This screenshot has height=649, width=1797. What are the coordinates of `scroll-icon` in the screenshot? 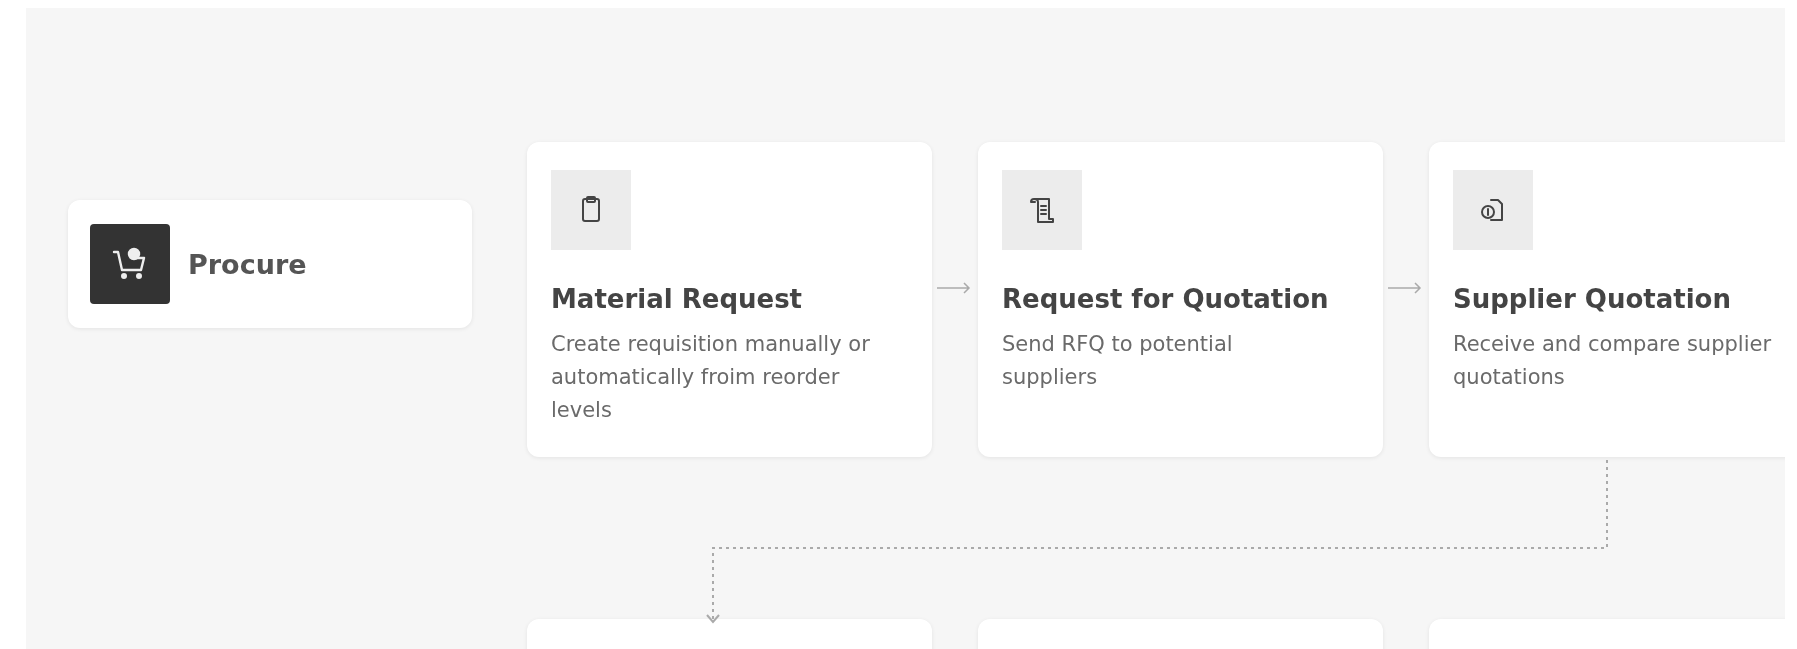 It's located at (1042, 210).